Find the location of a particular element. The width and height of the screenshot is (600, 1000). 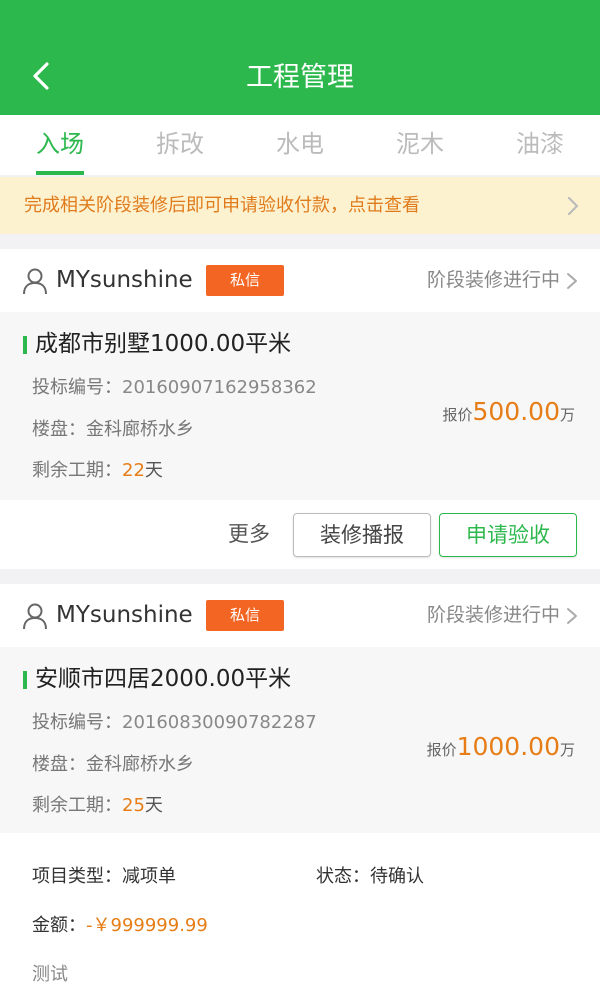

remaining-days-row: 剩余工期：22天 is located at coordinates (97, 471).